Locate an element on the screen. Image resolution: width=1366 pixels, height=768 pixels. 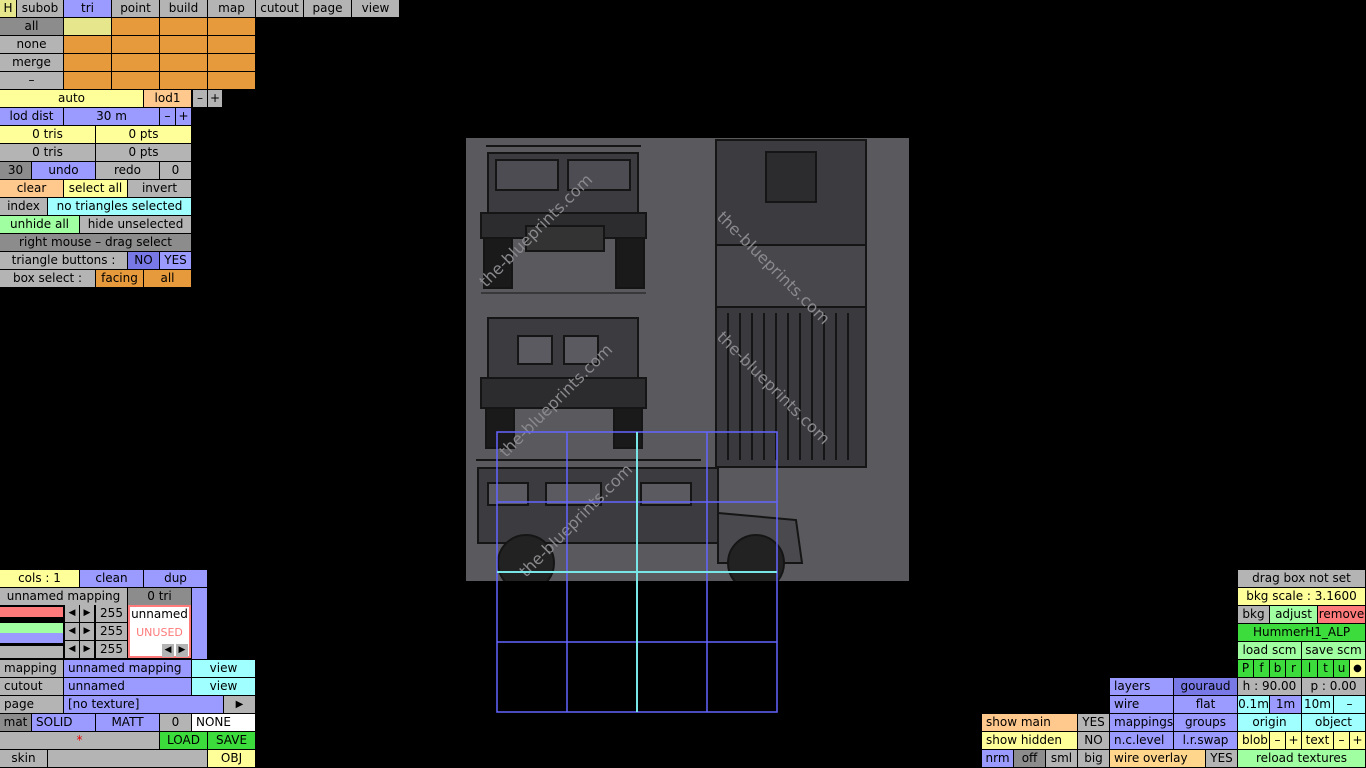
select-merge-row: merge is located at coordinates (31, 62).